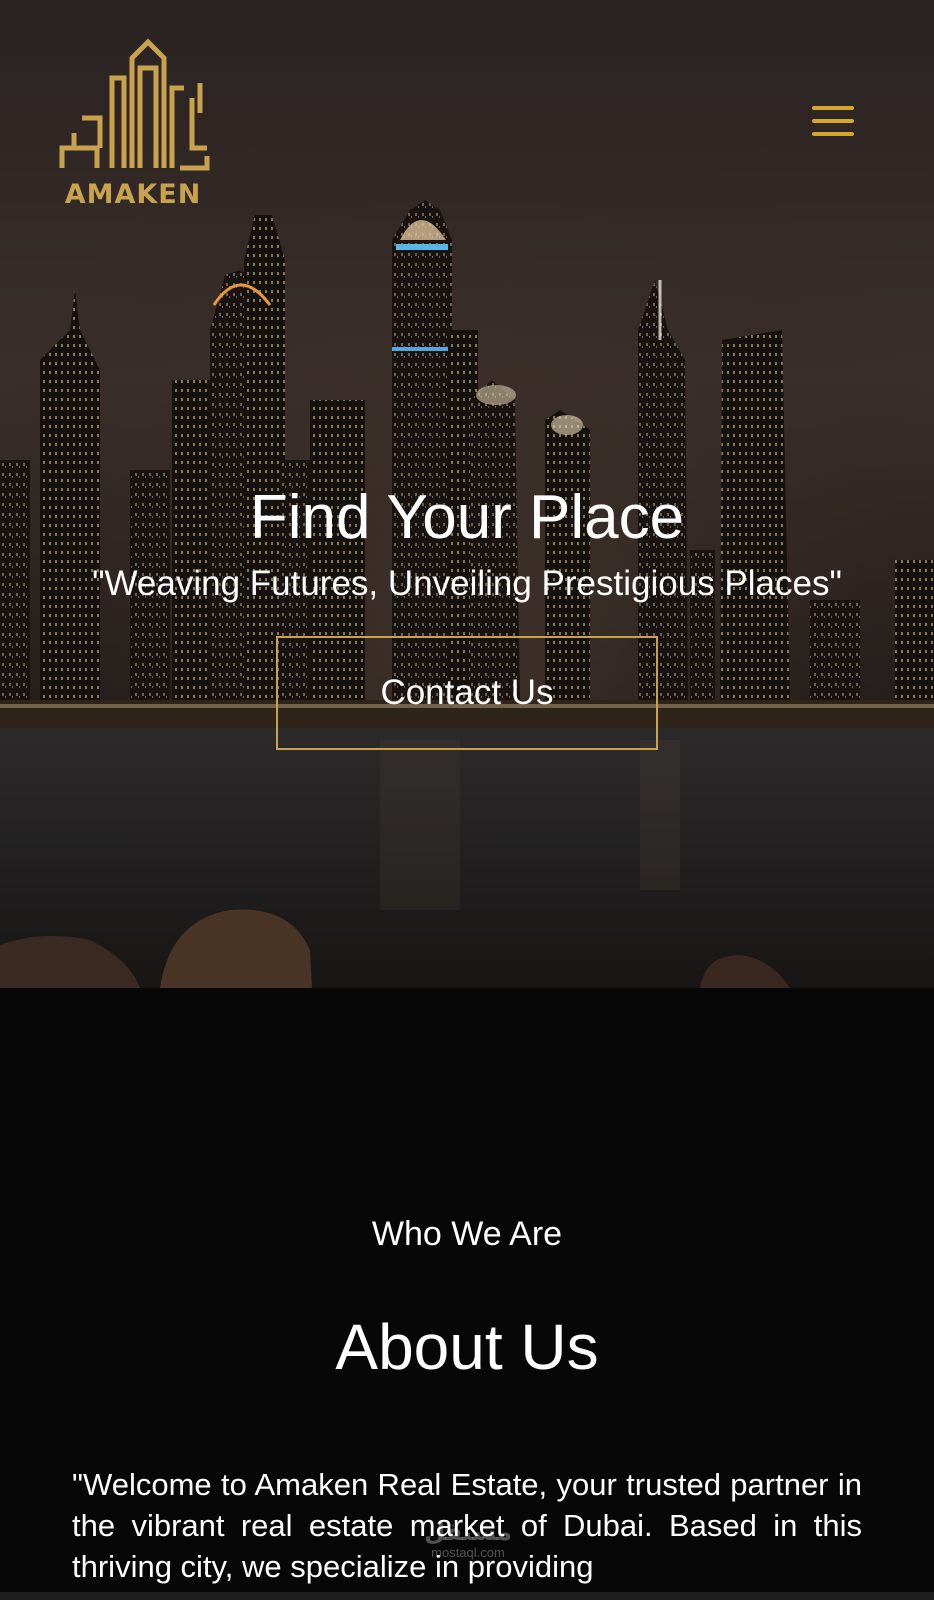 This screenshot has width=934, height=1600. Describe the element at coordinates (833, 108) in the screenshot. I see `hamburger-menu-icon` at that location.